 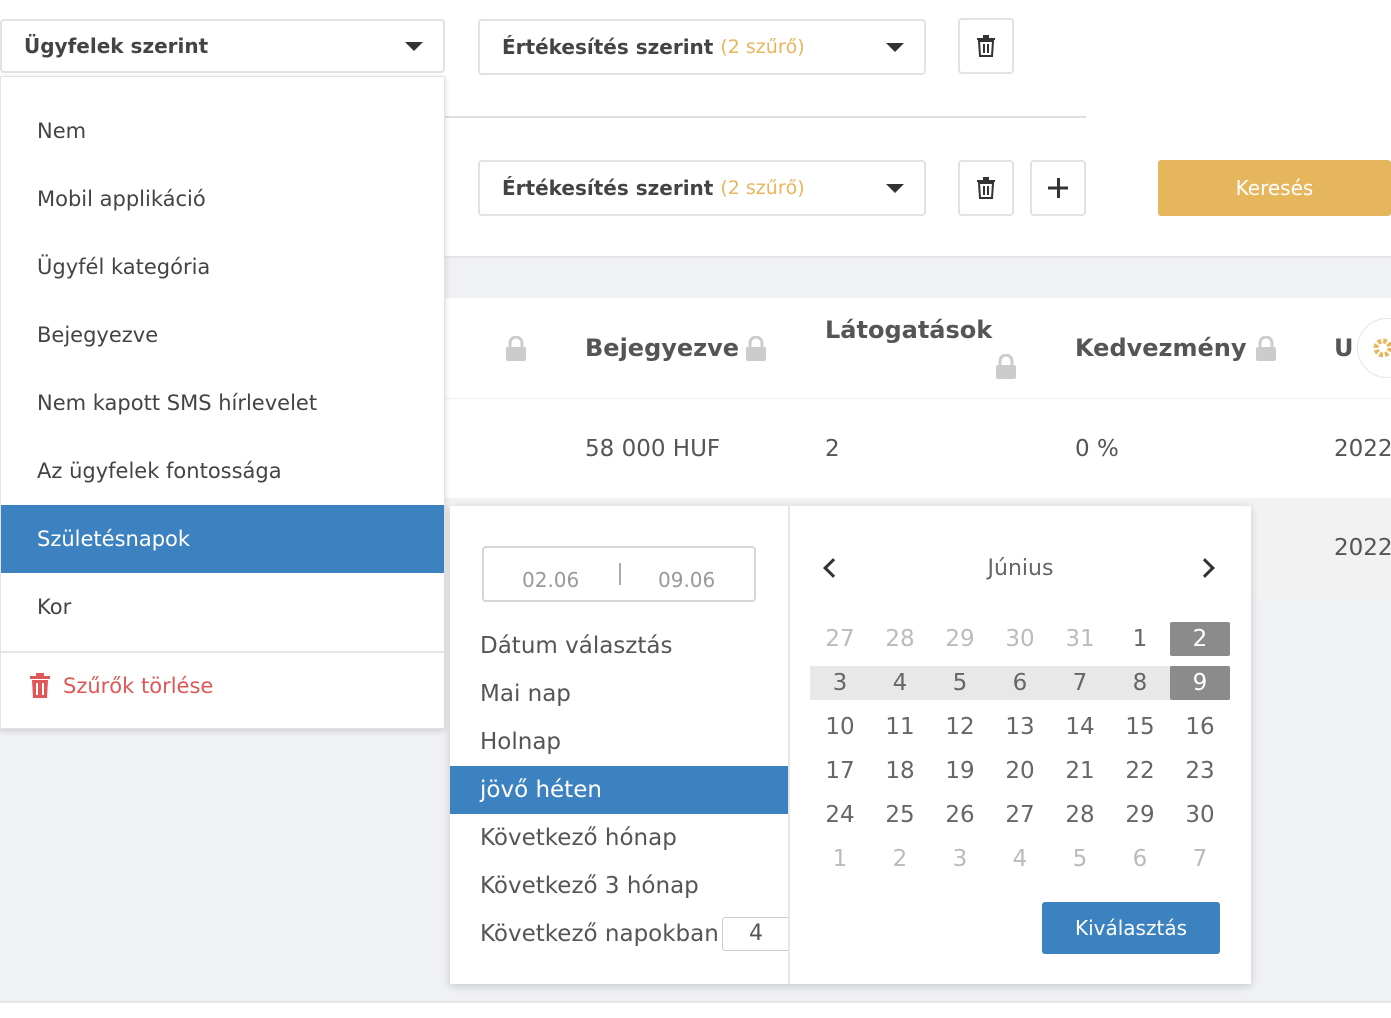 I want to click on calendar-week: 27 28 29 30 31 1 2, so click(x=1020, y=639).